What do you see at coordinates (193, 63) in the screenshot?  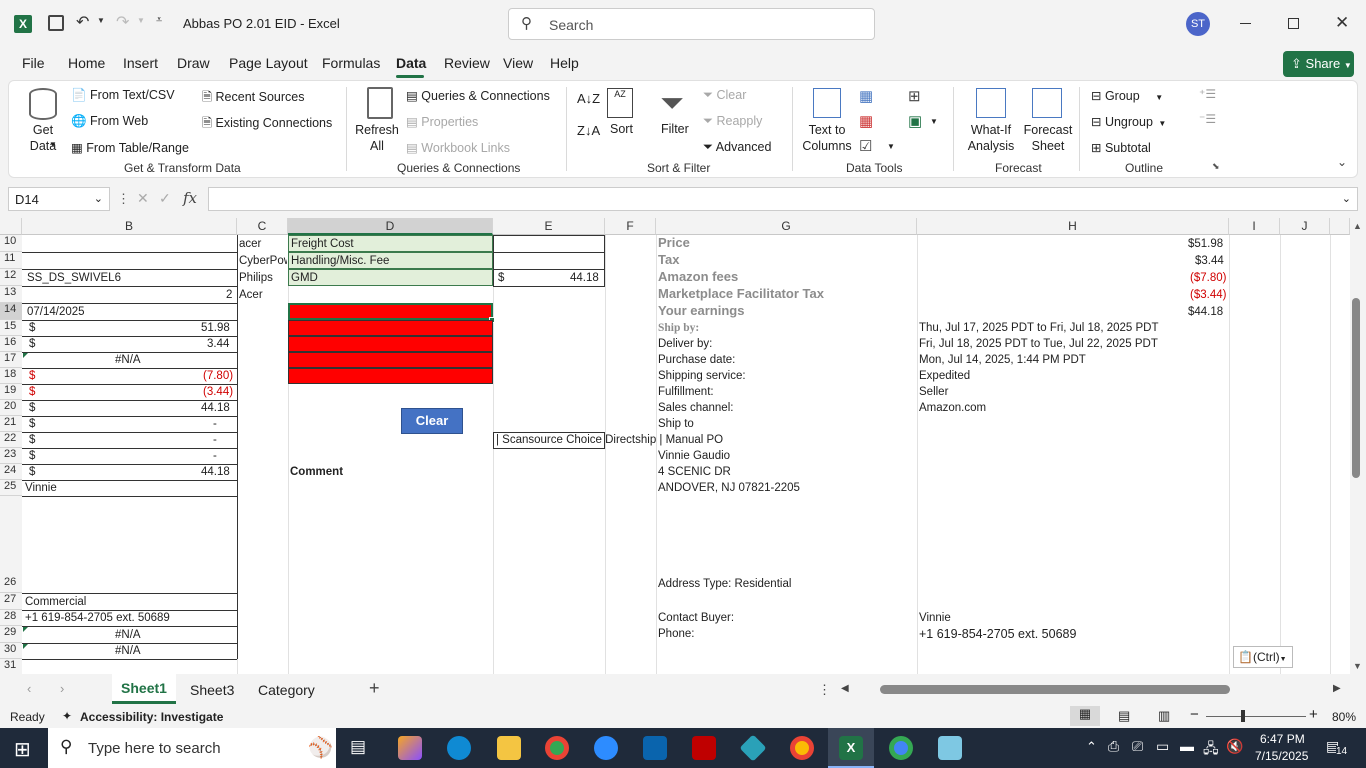 I see `tab-draw: Draw` at bounding box center [193, 63].